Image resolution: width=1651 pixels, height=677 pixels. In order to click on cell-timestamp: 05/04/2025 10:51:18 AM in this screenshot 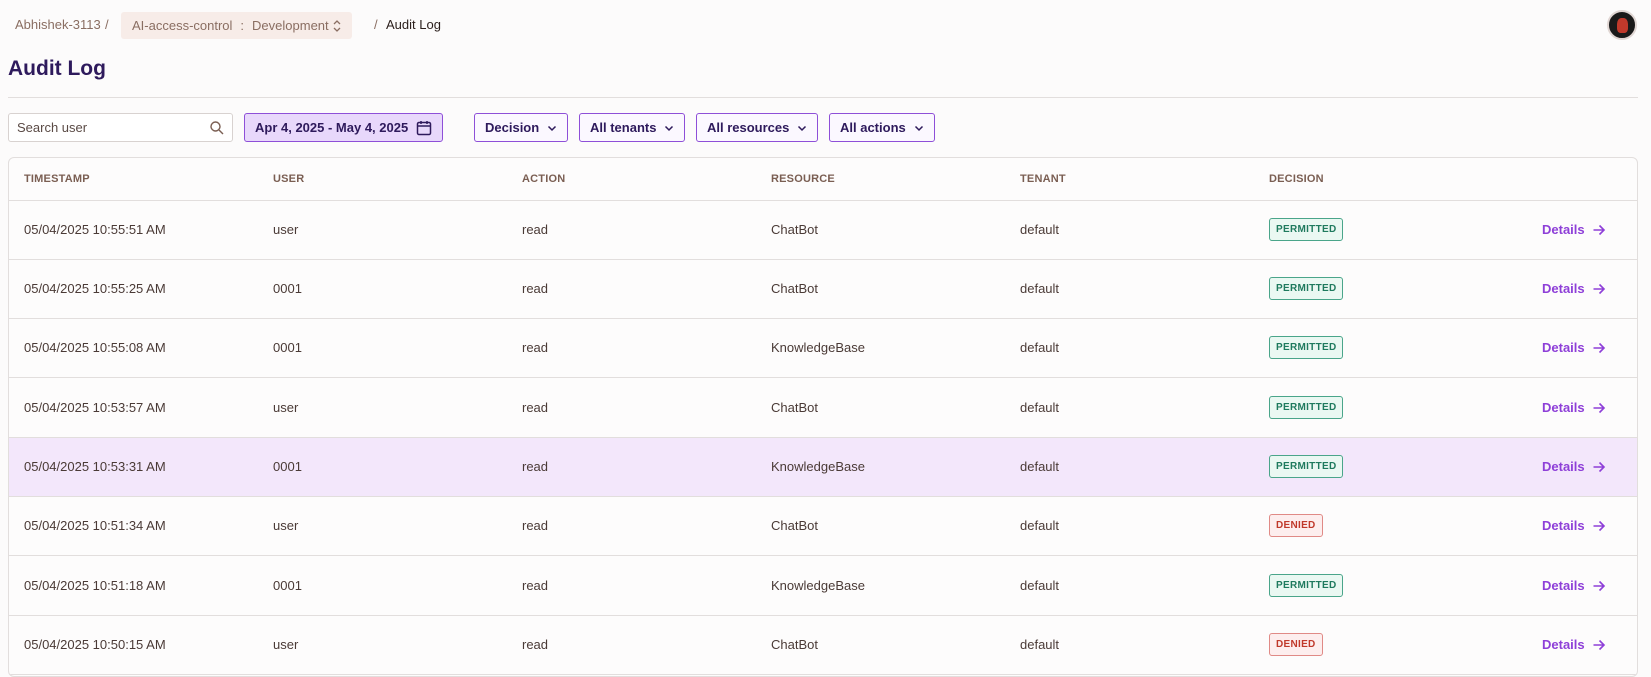, I will do `click(95, 585)`.